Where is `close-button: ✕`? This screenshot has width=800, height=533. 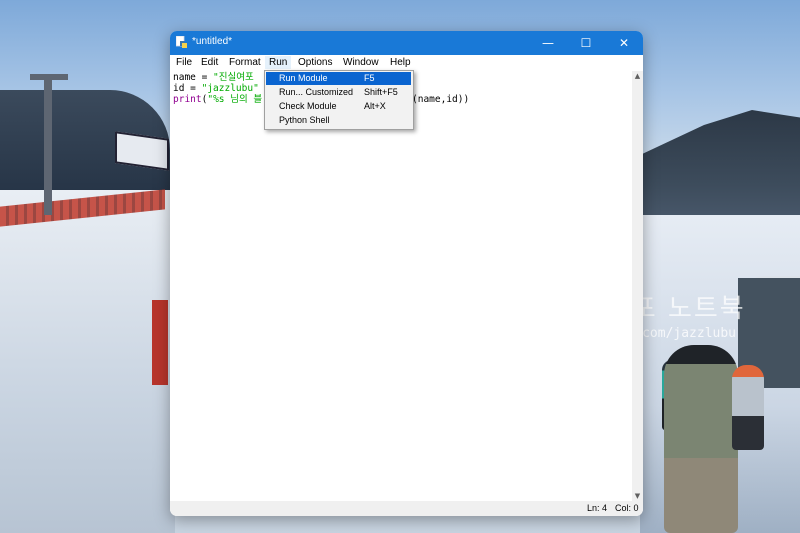
close-button: ✕ is located at coordinates (624, 43).